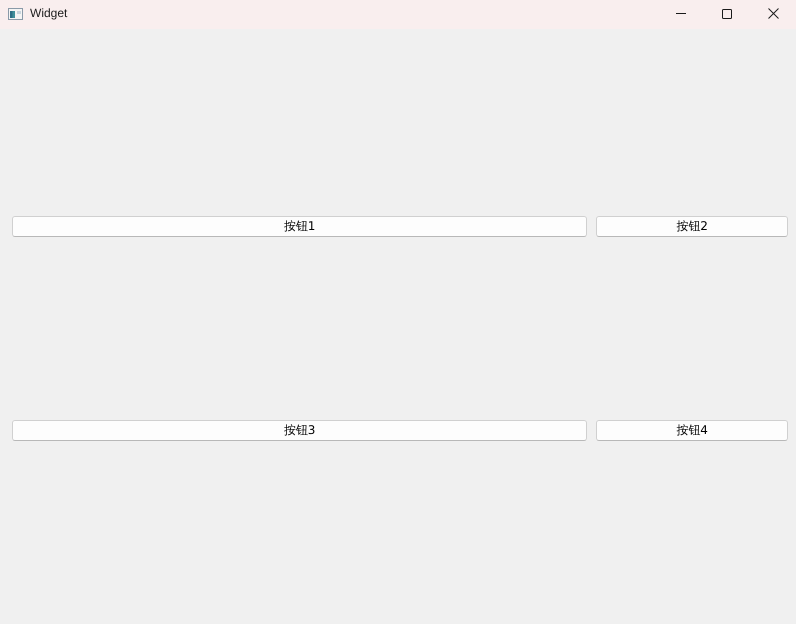 The image size is (796, 624). I want to click on close-icon, so click(773, 13).